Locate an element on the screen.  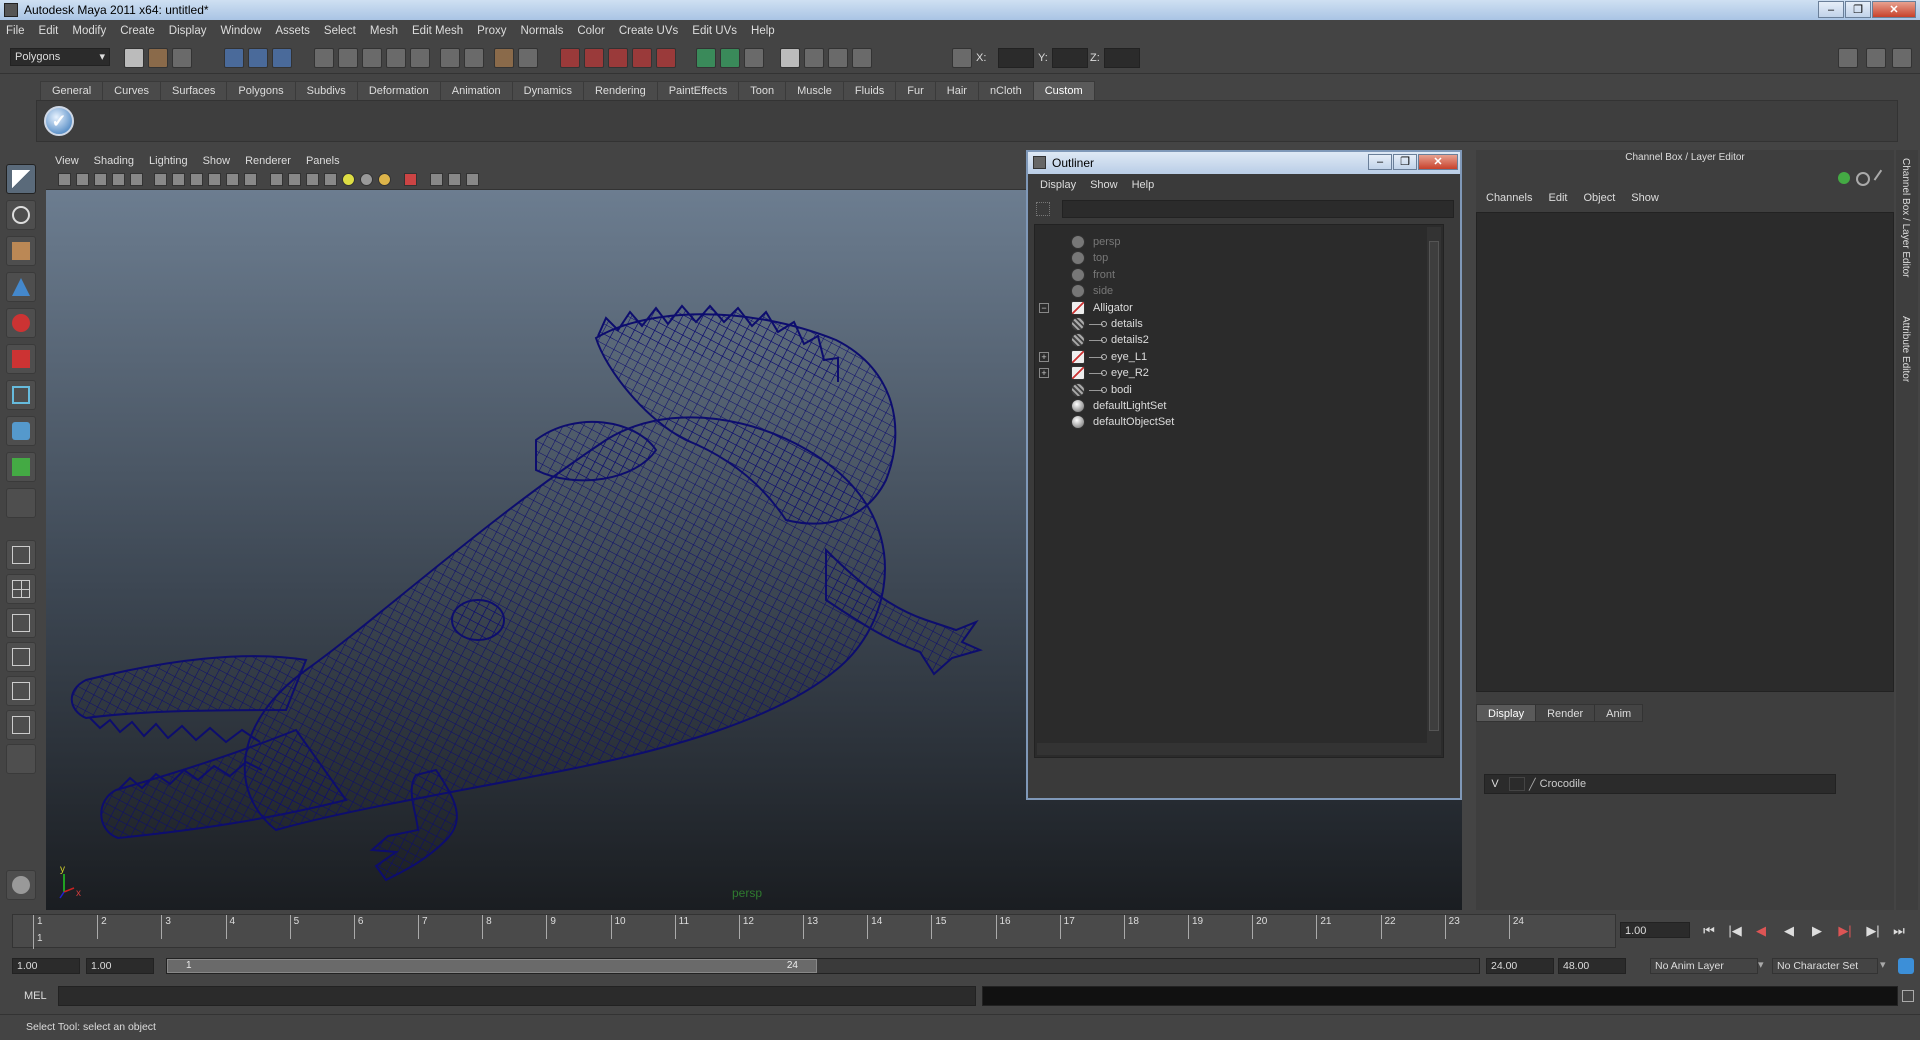
render-current-icon is located at coordinates (570, 58).